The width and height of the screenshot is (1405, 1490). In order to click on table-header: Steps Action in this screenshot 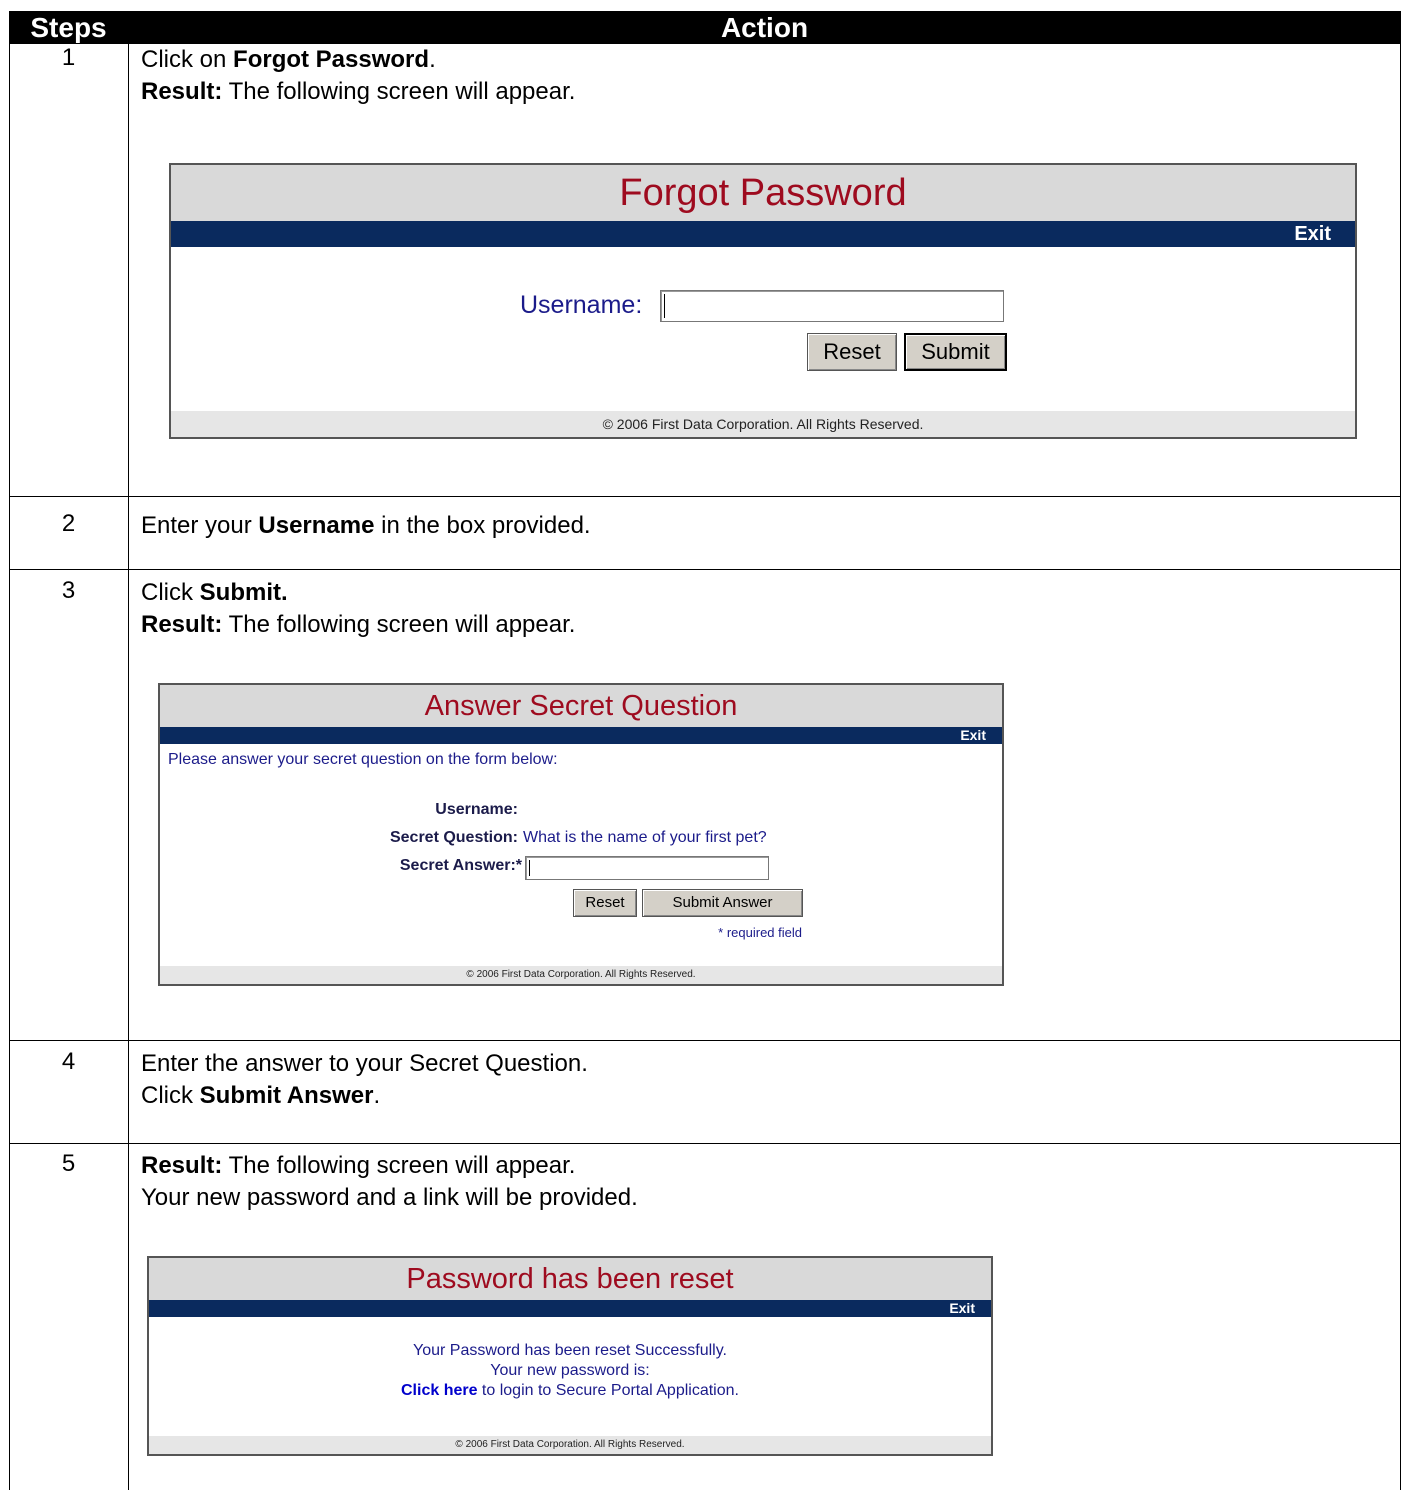, I will do `click(705, 27)`.